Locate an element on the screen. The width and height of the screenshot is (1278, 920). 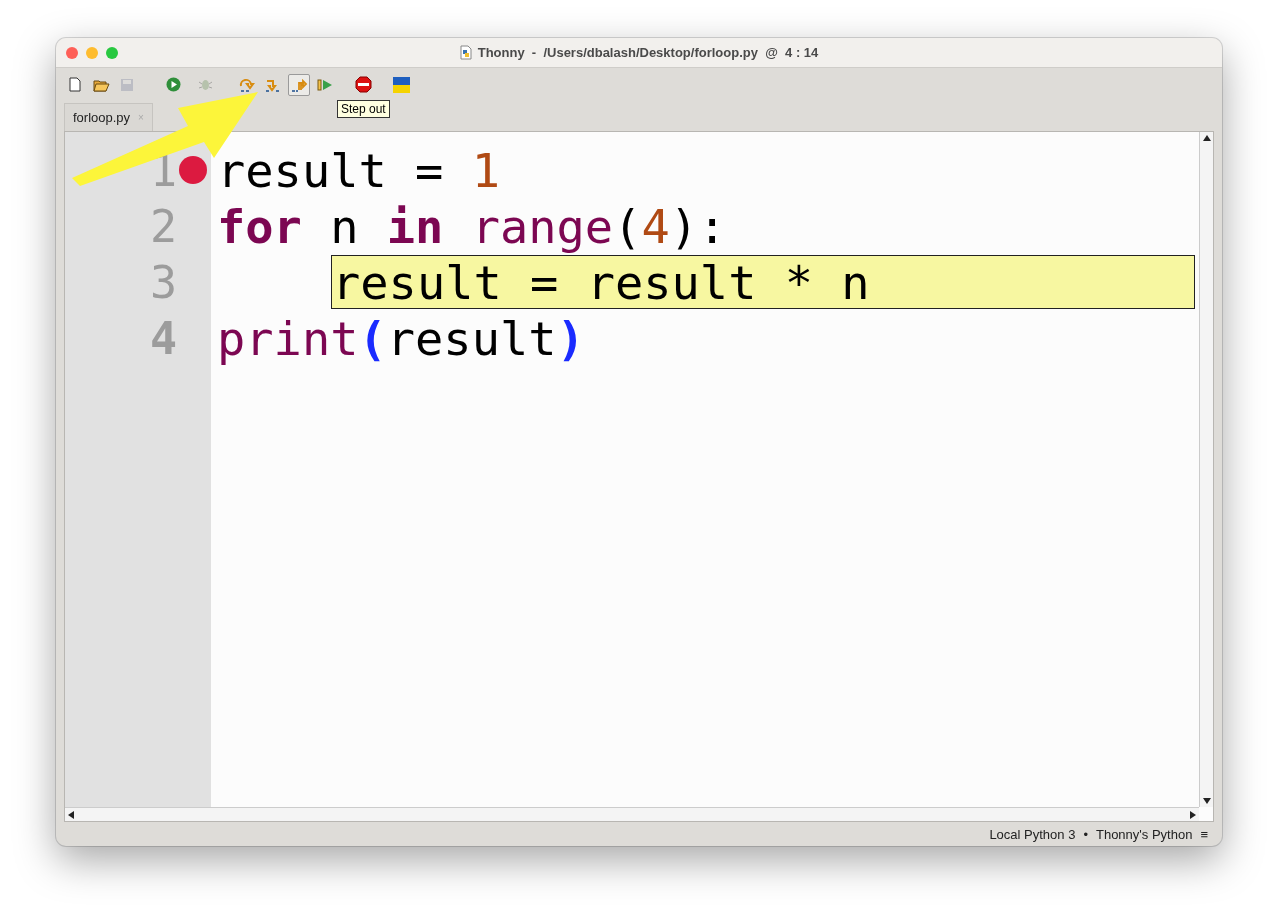
step-out-icon is located at coordinates (299, 84).